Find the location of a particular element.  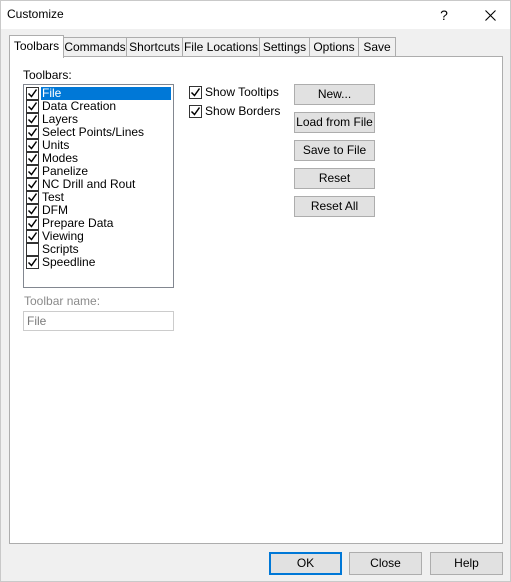

tab-settings: Settings is located at coordinates (284, 47).